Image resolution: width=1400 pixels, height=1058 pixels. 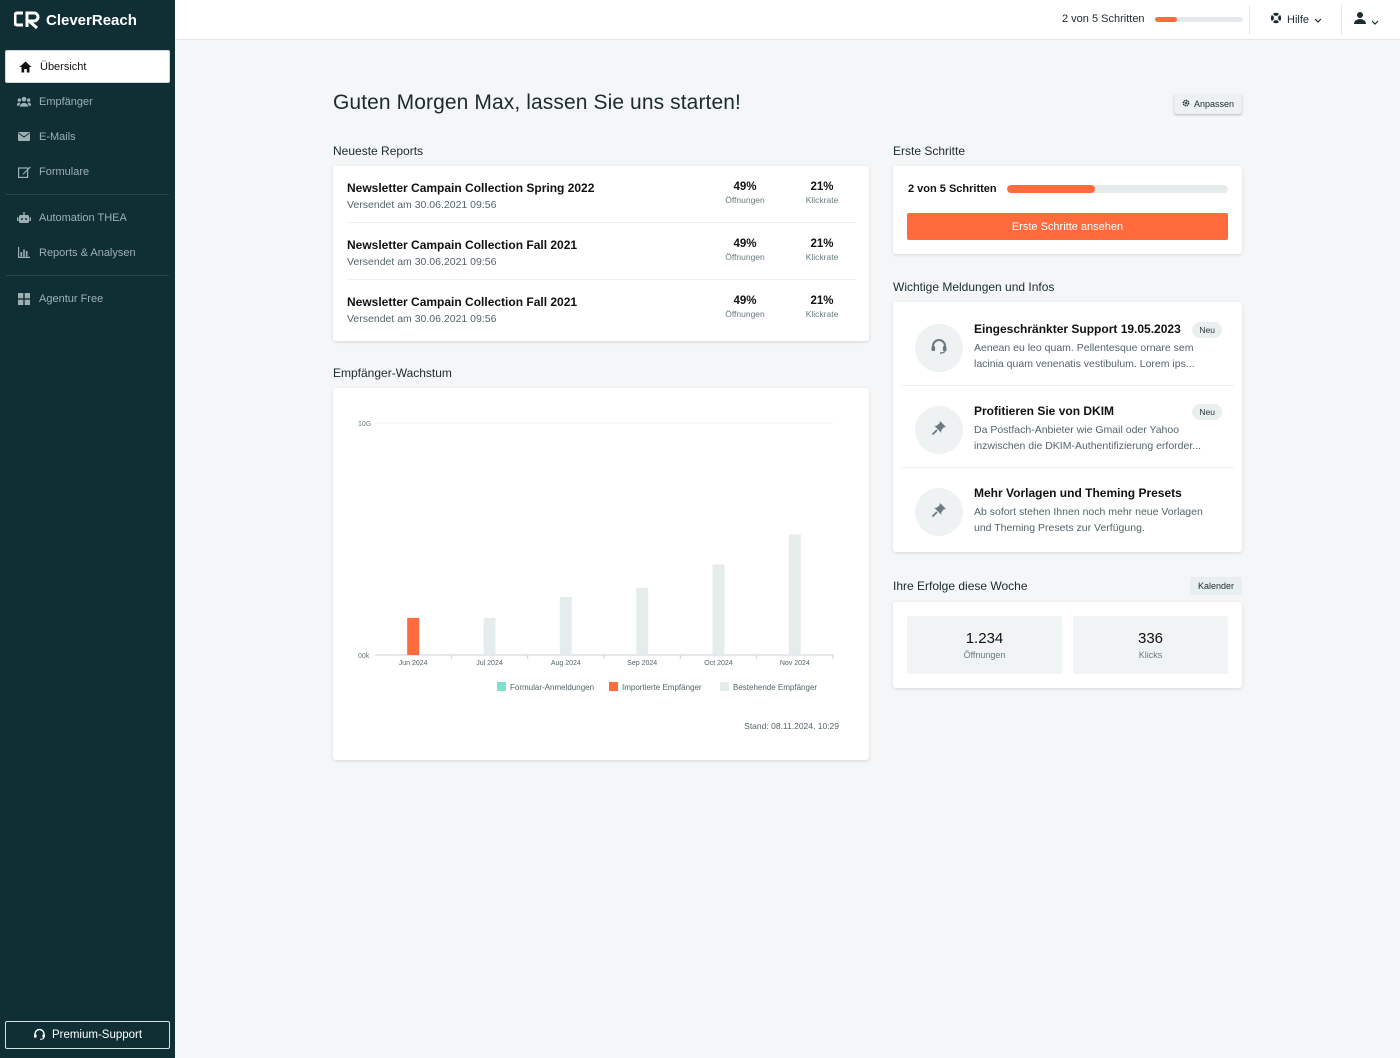 I want to click on sidebar-item-automation: Automation THEA, so click(x=87, y=217).